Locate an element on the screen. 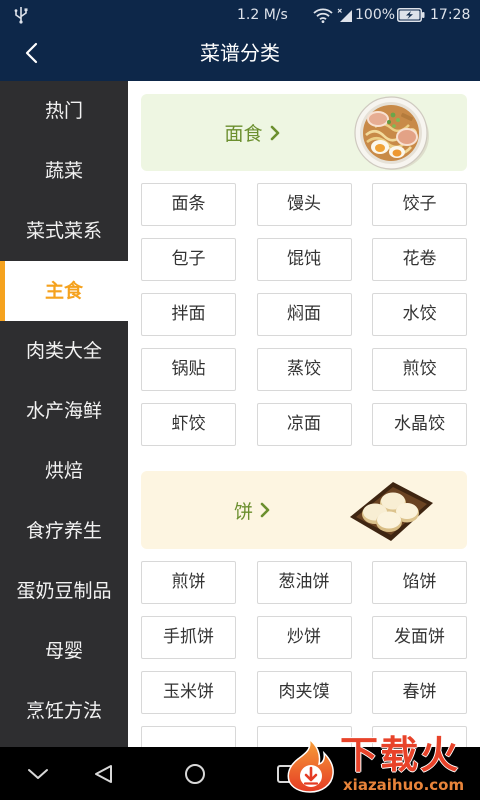 Image resolution: width=480 pixels, height=800 pixels. signal-icon is located at coordinates (345, 15).